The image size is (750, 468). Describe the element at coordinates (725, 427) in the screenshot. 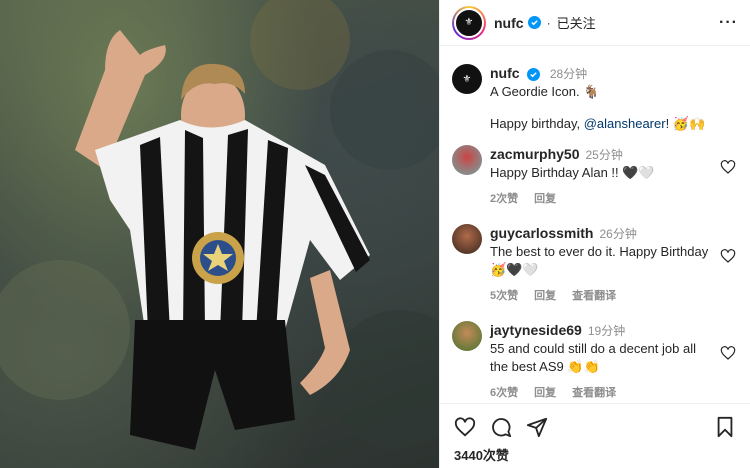

I see `bookmark-icon` at that location.